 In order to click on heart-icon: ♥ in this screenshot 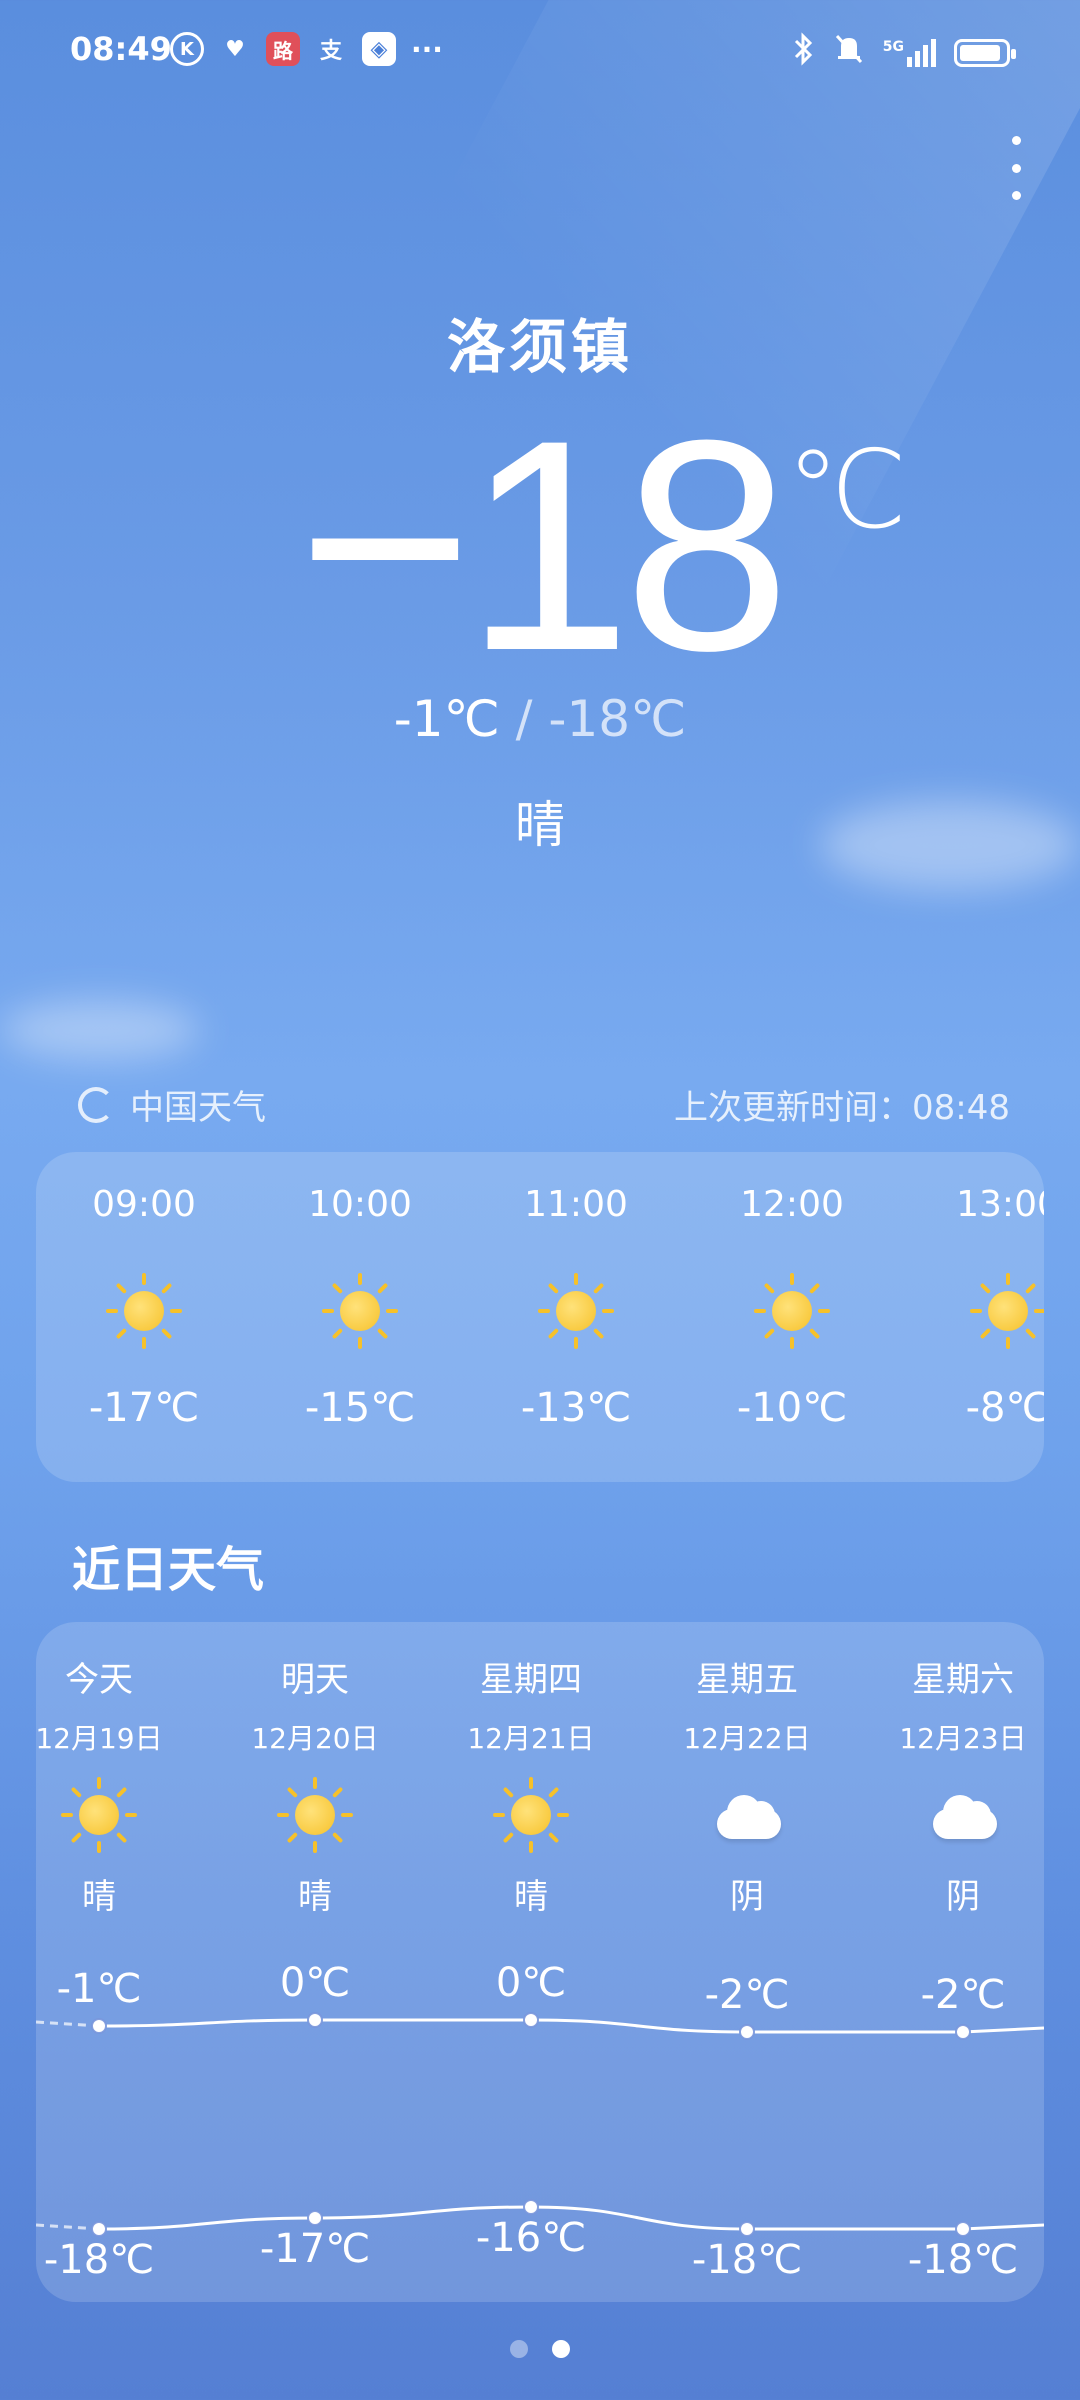, I will do `click(235, 49)`.